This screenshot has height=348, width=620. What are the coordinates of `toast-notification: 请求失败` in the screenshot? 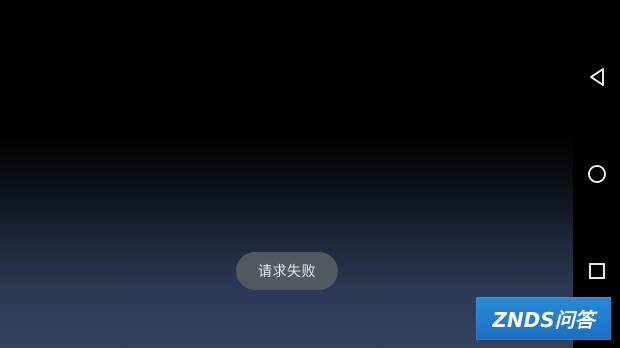 It's located at (287, 271).